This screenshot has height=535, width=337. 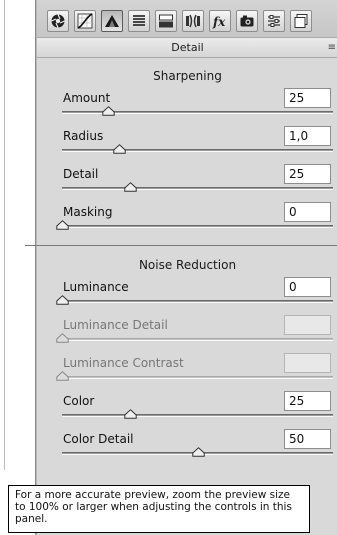 I want to click on amount-label: Amount, so click(x=87, y=98).